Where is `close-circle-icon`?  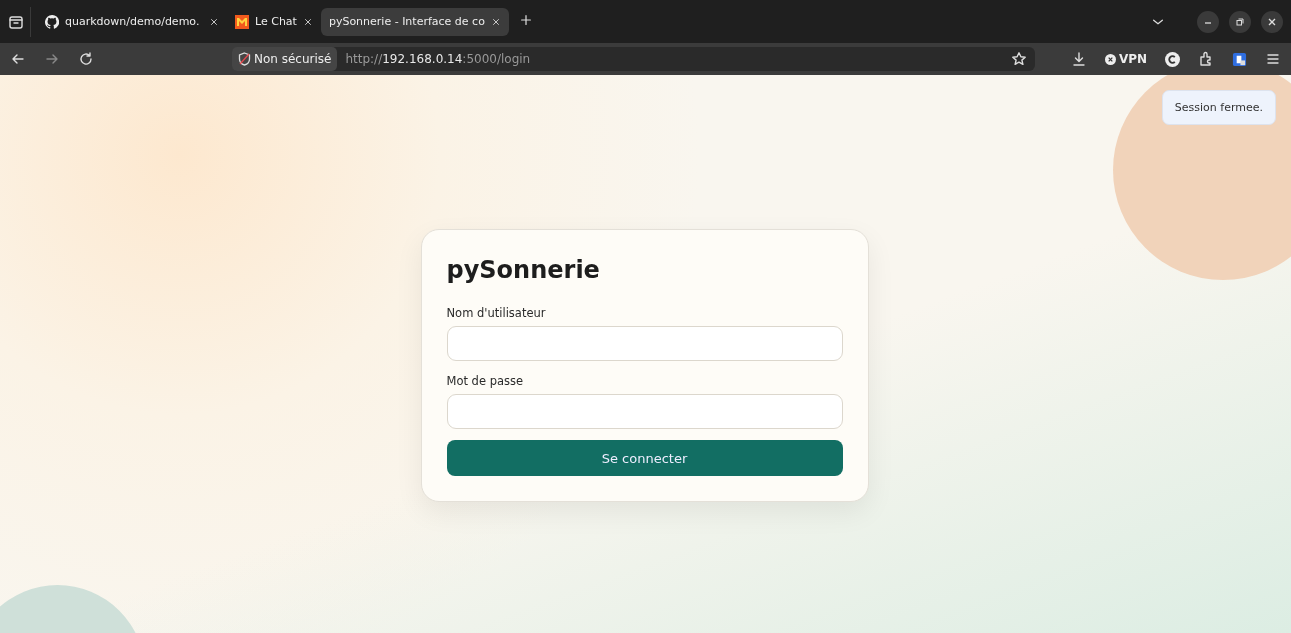
close-circle-icon is located at coordinates (1110, 59).